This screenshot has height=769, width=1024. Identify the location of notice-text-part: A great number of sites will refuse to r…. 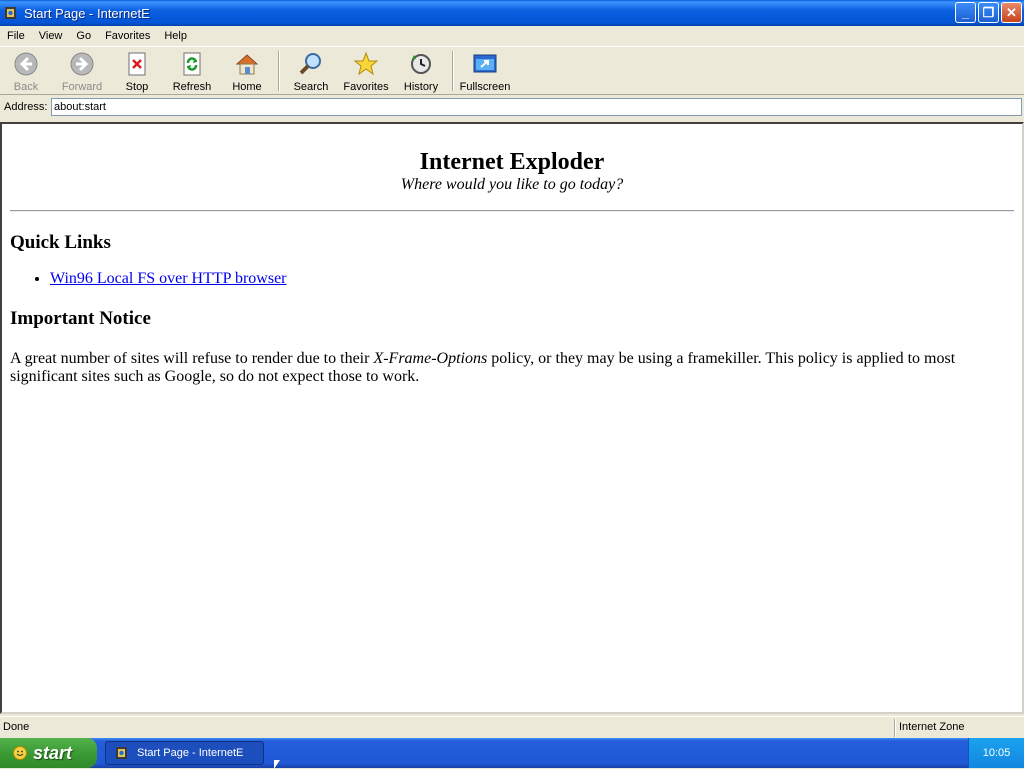
(192, 358).